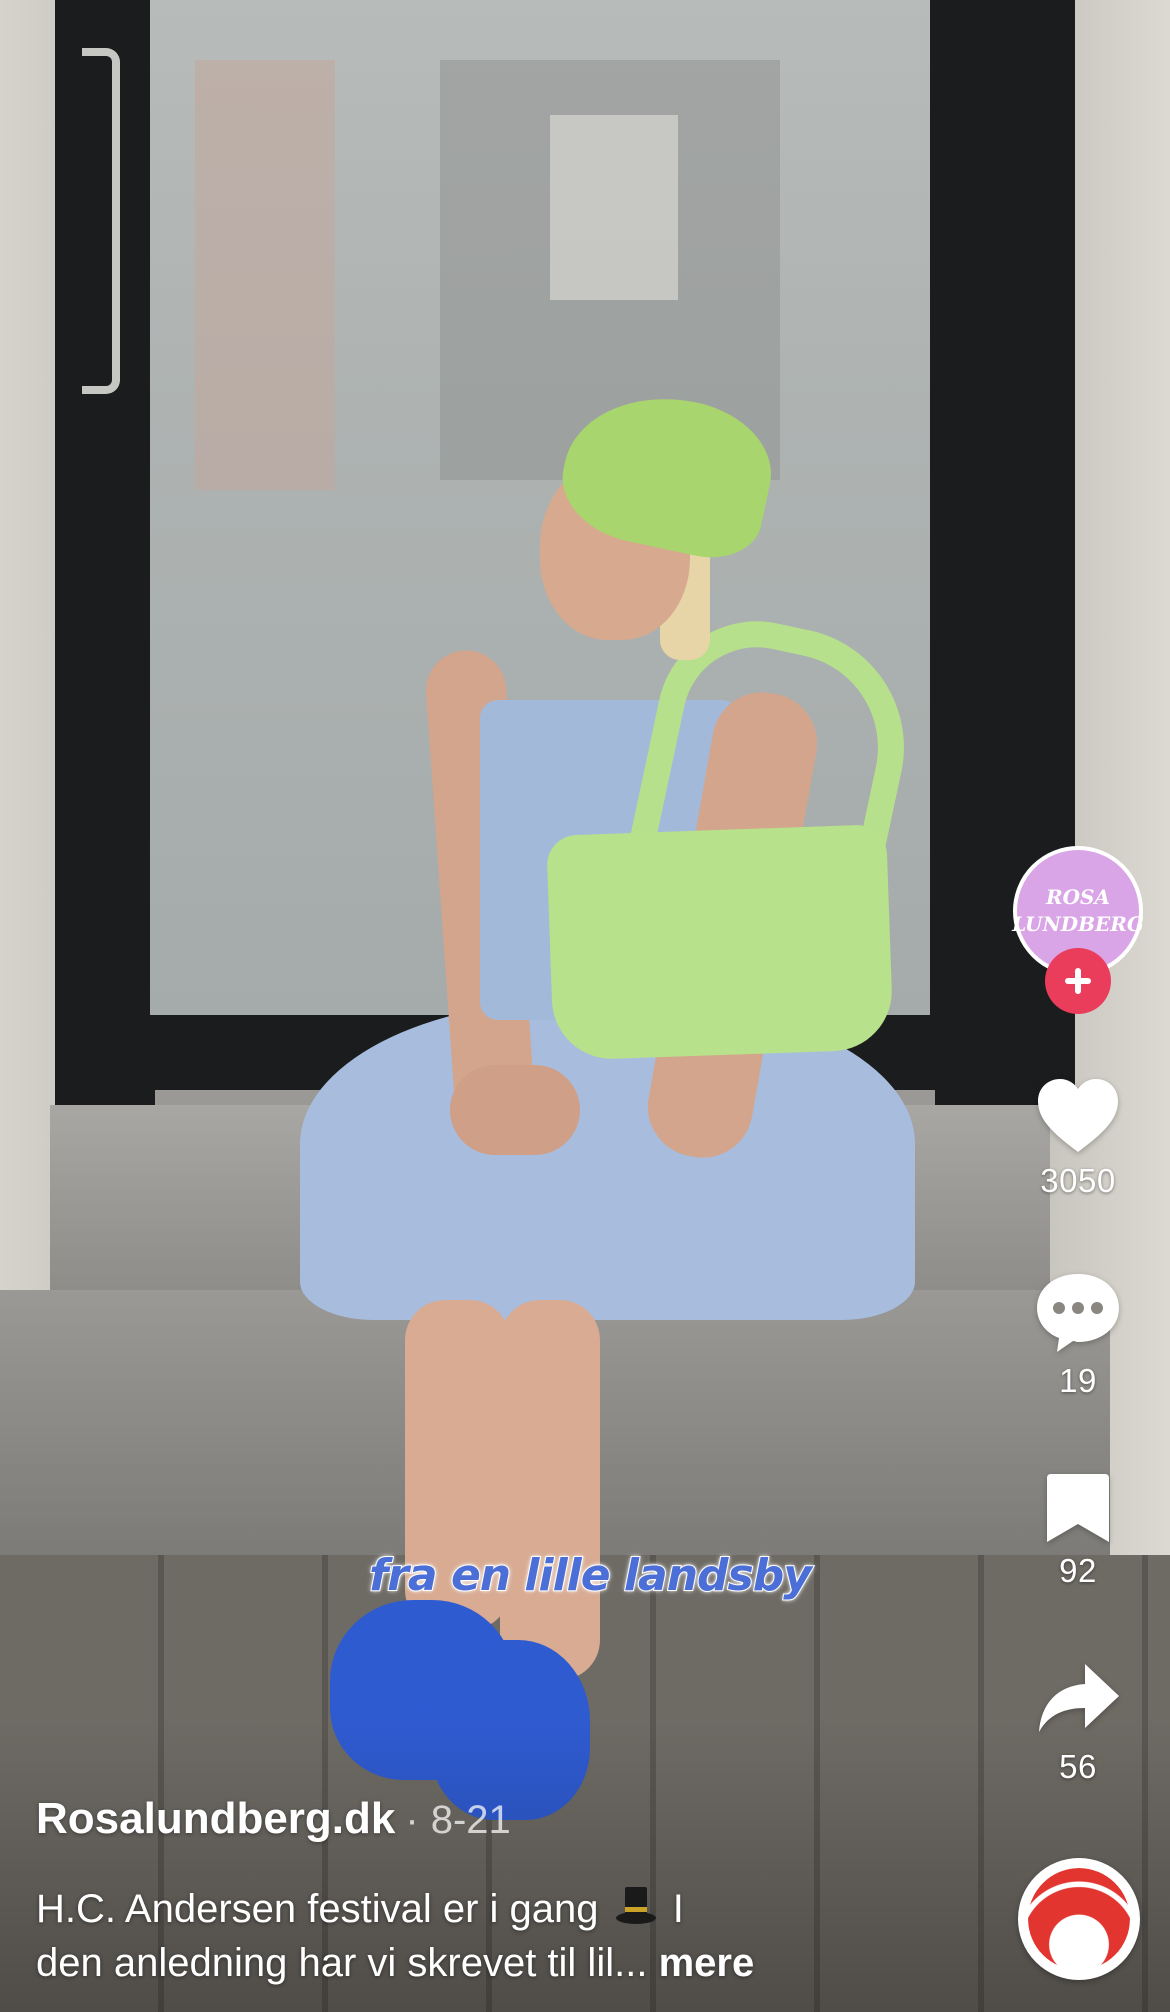 The image size is (1170, 2012). Describe the element at coordinates (550, 1490) in the screenshot. I see `leg` at that location.